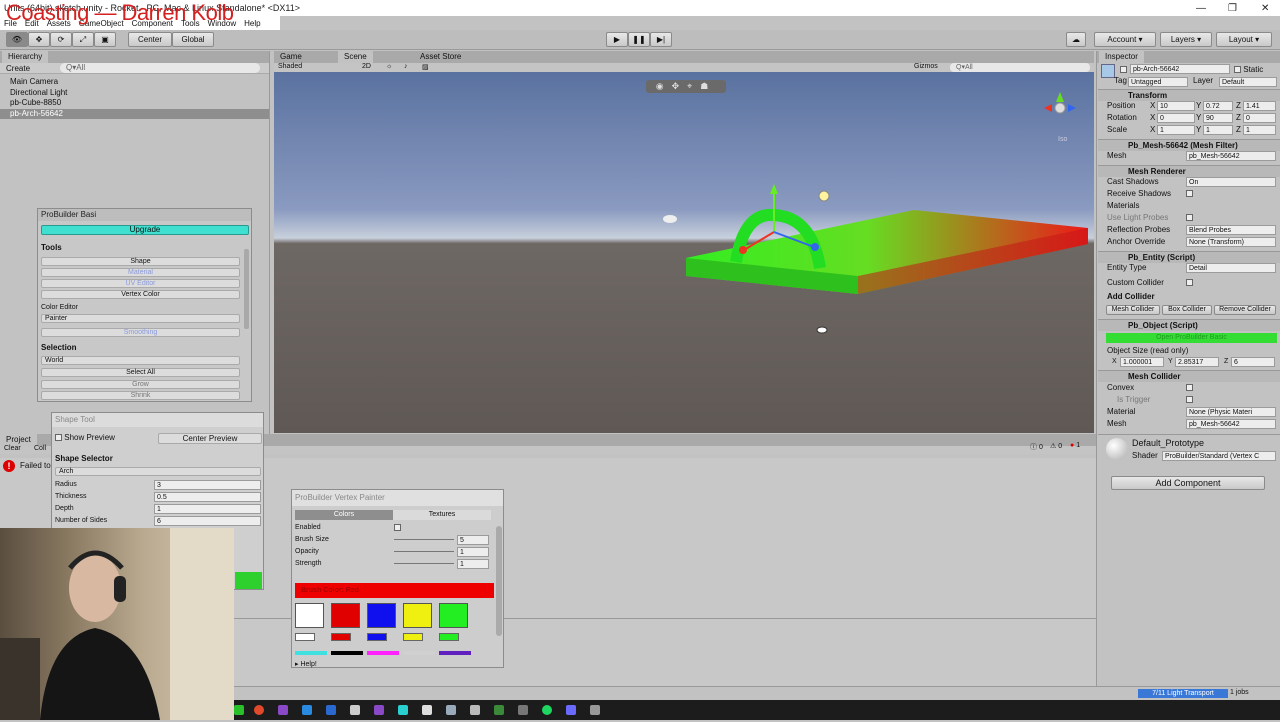 The image size is (1280, 722). What do you see at coordinates (1248, 69) in the screenshot?
I see `static-toggle: Static` at bounding box center [1248, 69].